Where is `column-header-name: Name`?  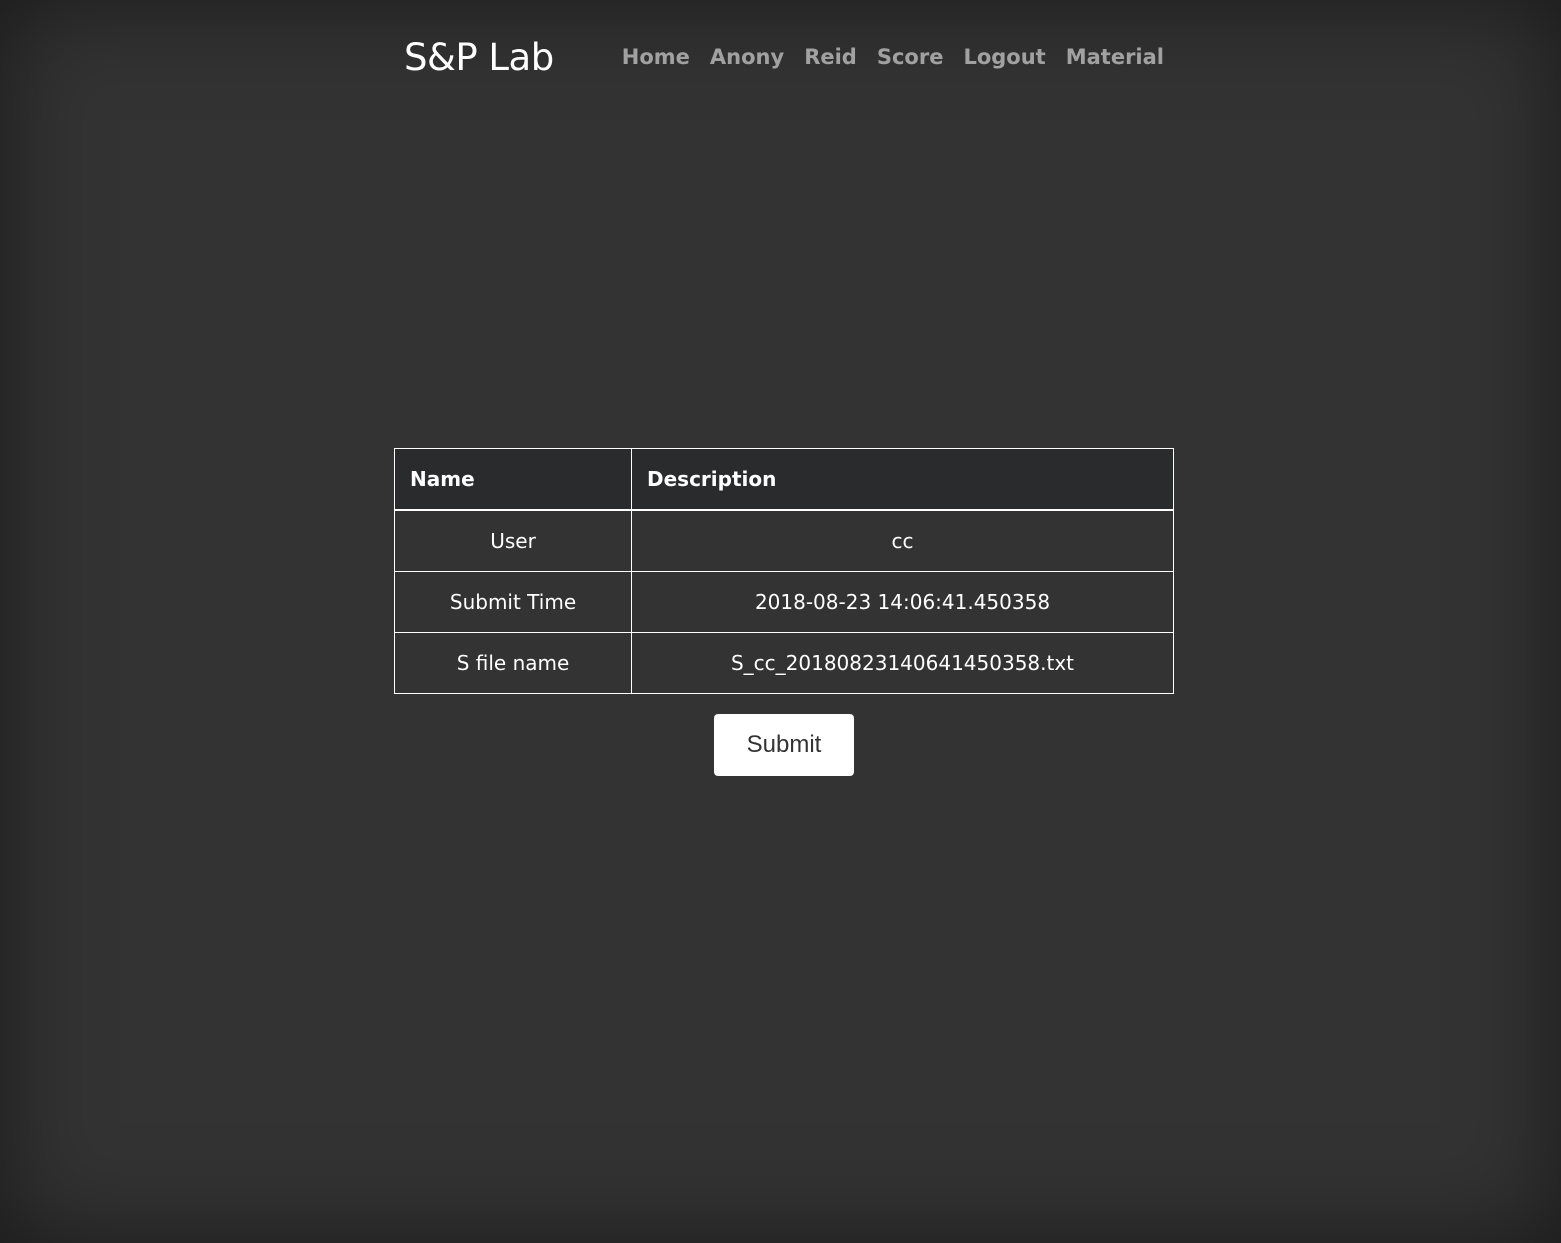
column-header-name: Name is located at coordinates (513, 479).